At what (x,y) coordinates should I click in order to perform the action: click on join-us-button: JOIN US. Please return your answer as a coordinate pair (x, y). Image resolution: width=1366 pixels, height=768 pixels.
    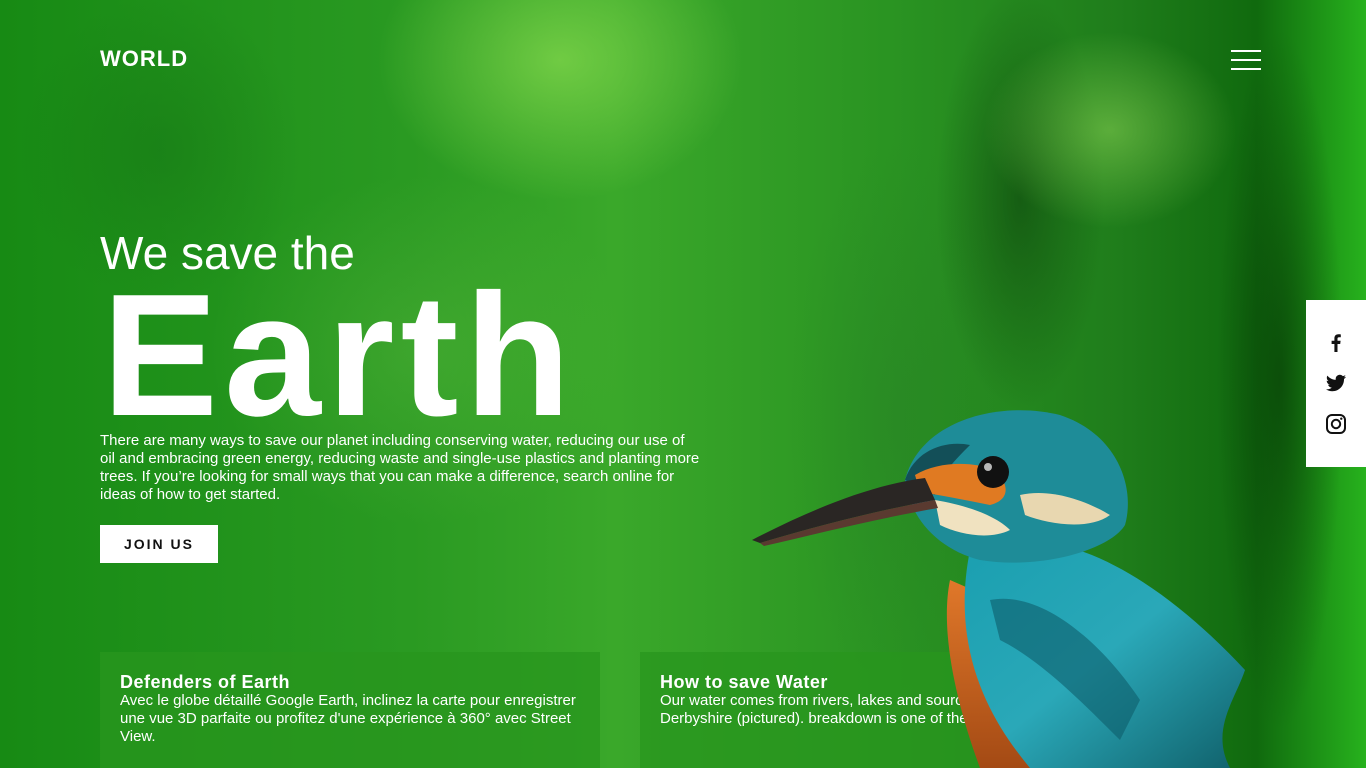
    Looking at the image, I should click on (159, 544).